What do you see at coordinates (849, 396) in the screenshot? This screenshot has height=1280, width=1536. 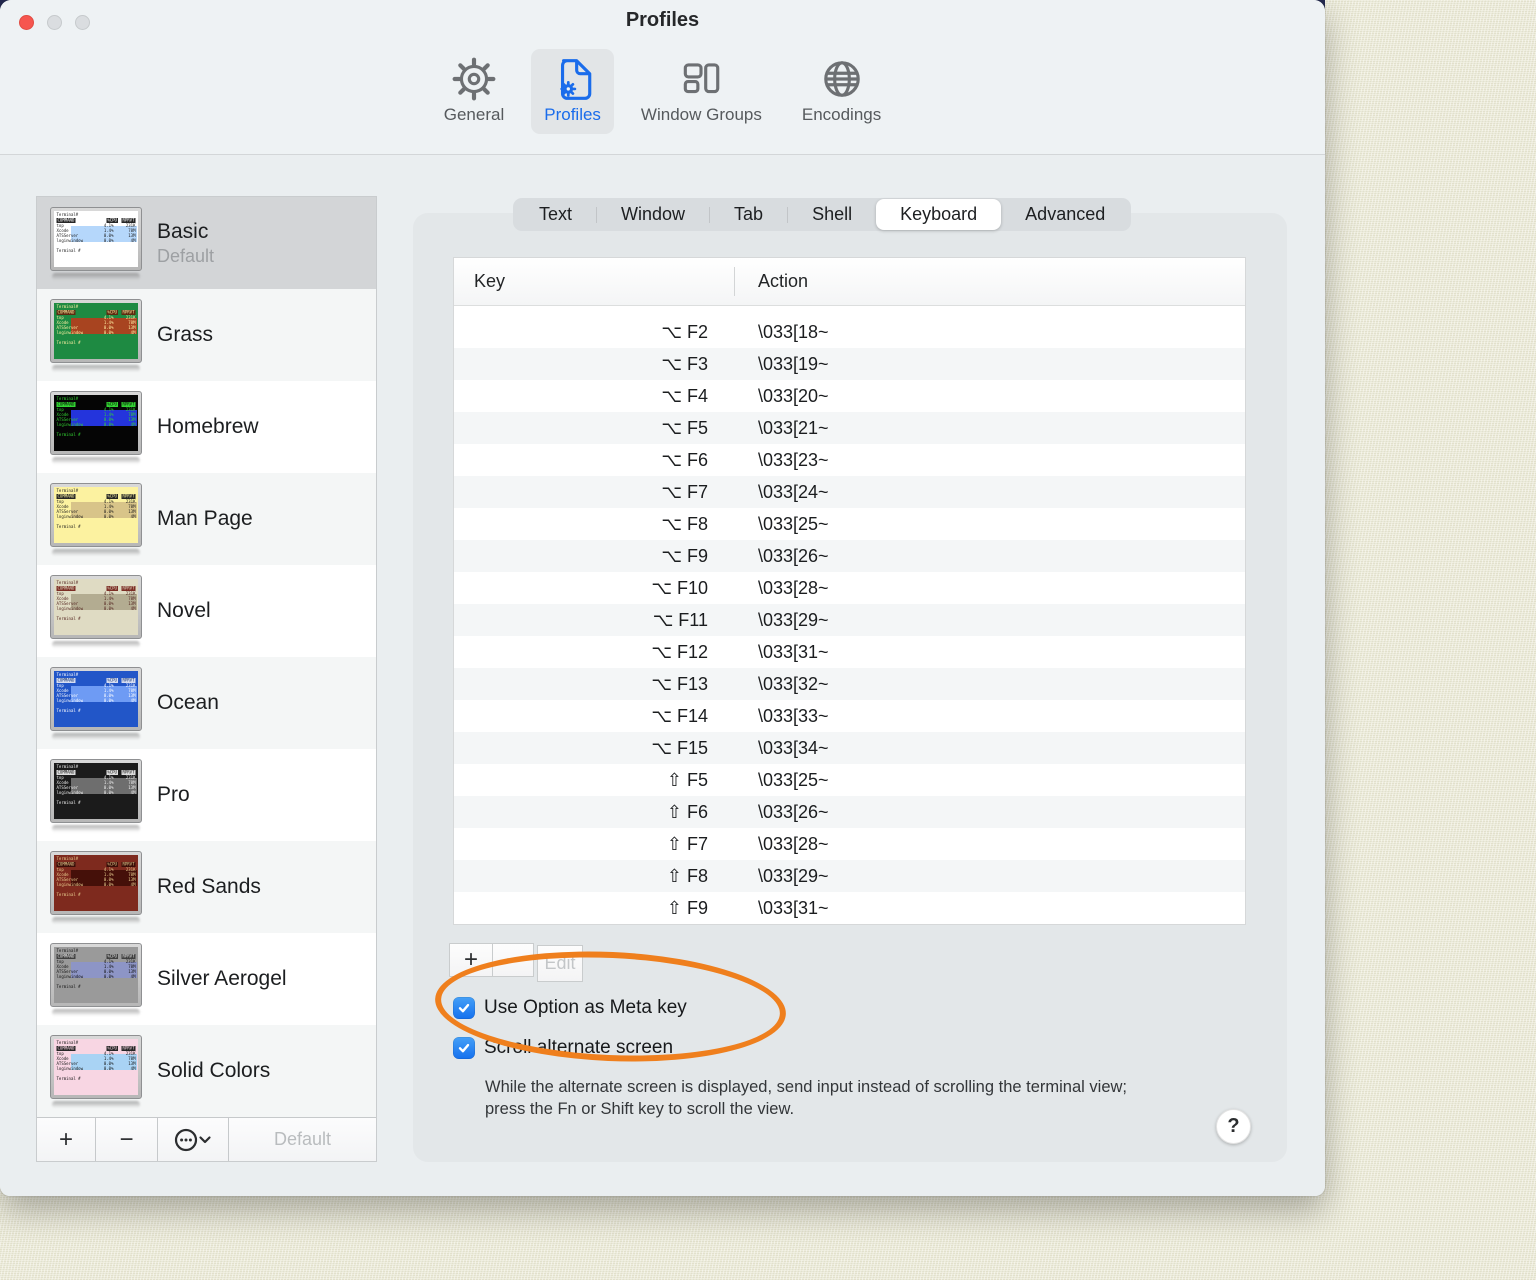 I see `table-row: ⌥ F4 \033[20~` at bounding box center [849, 396].